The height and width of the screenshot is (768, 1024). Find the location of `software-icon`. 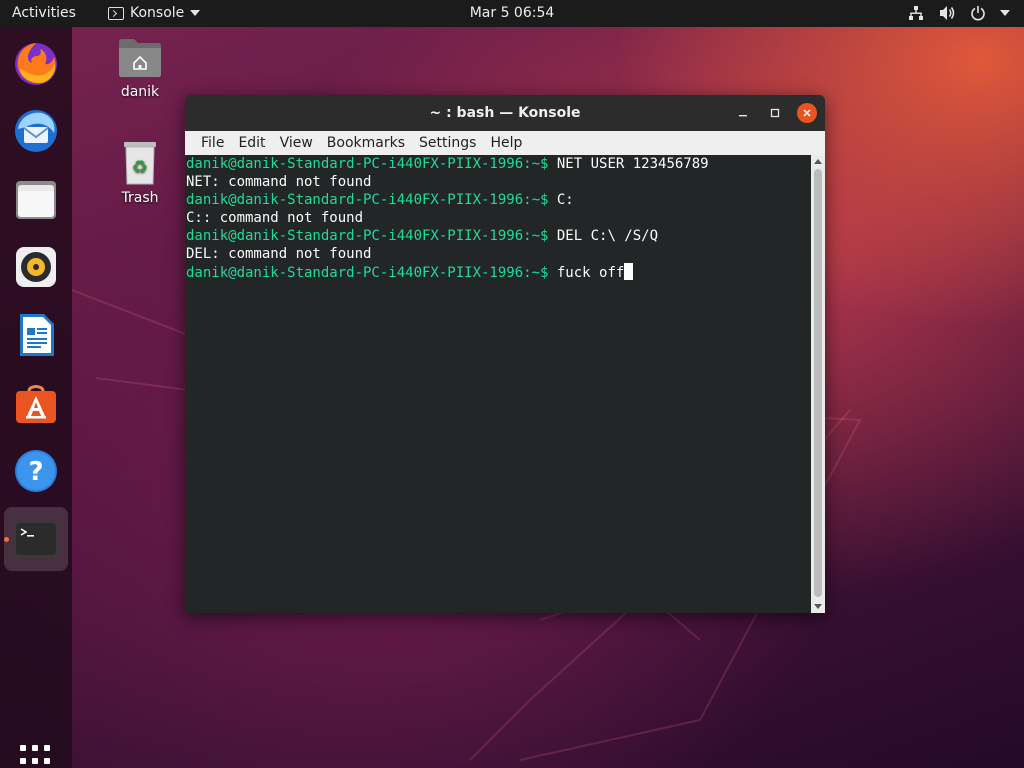

software-icon is located at coordinates (36, 404).